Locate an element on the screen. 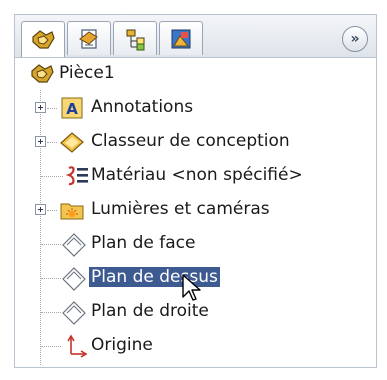 The height and width of the screenshot is (380, 387). tree-item-label: Annotations is located at coordinates (142, 107).